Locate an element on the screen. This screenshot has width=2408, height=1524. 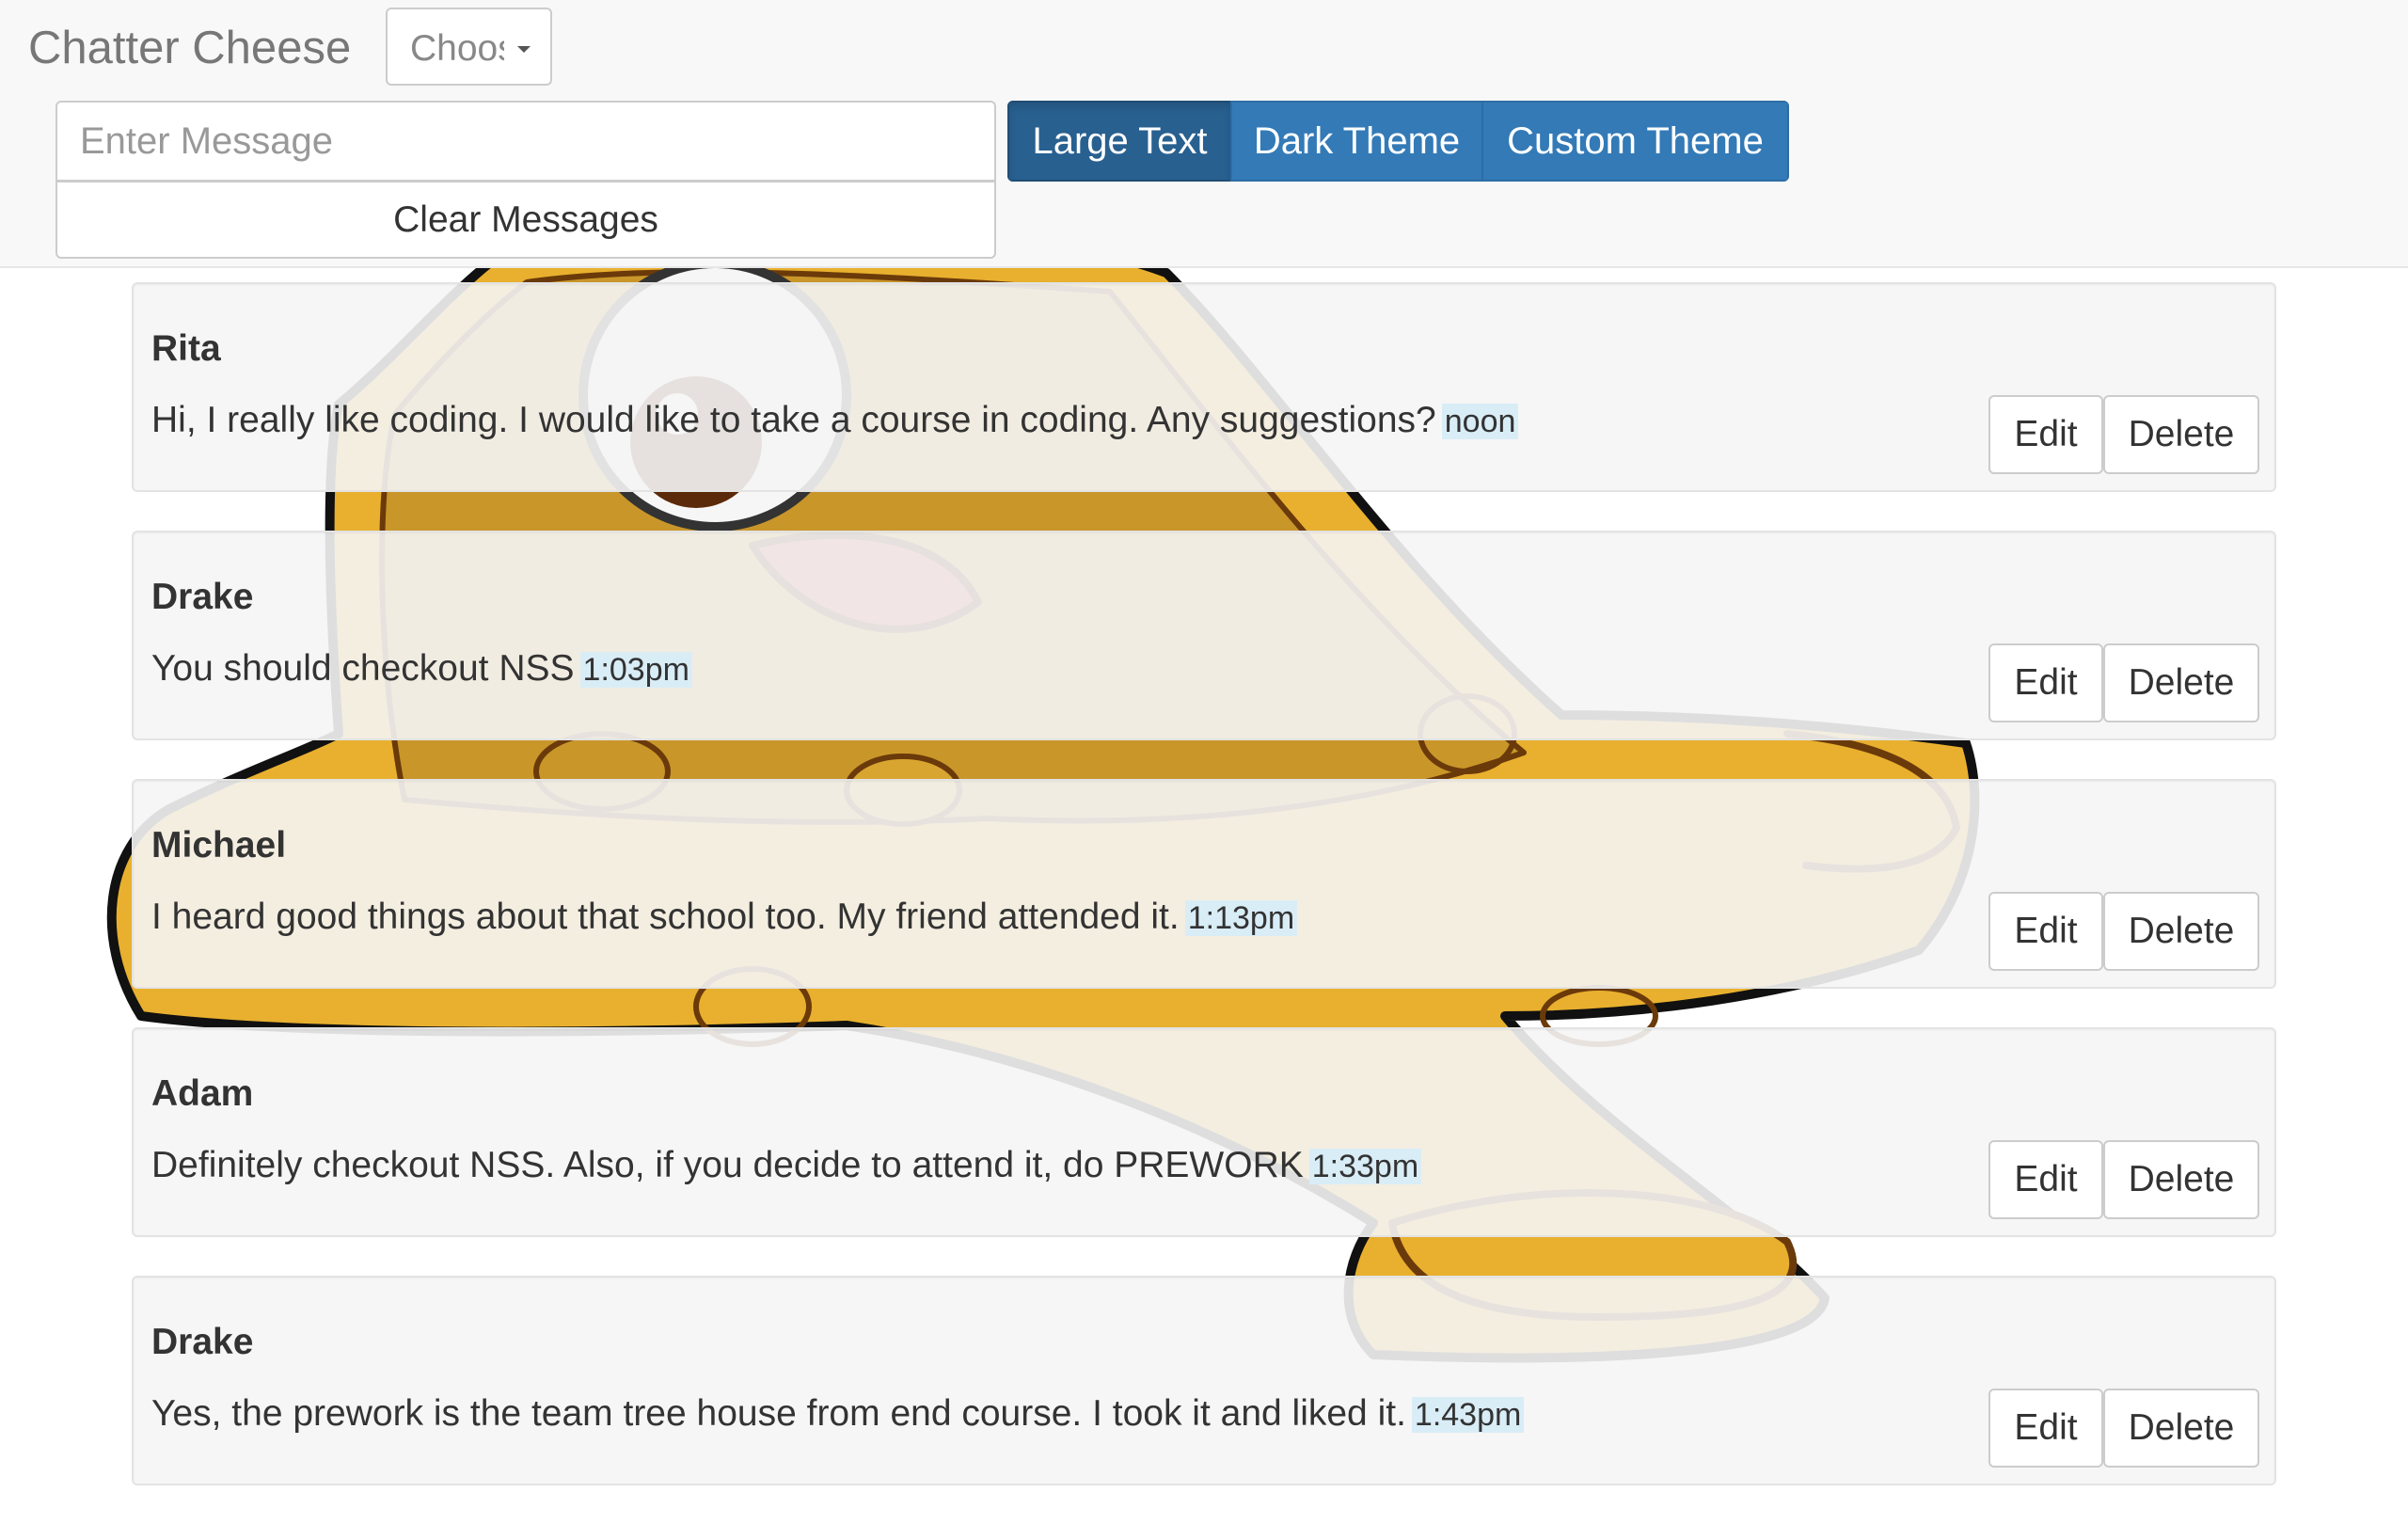
caret-down-icon is located at coordinates (524, 50).